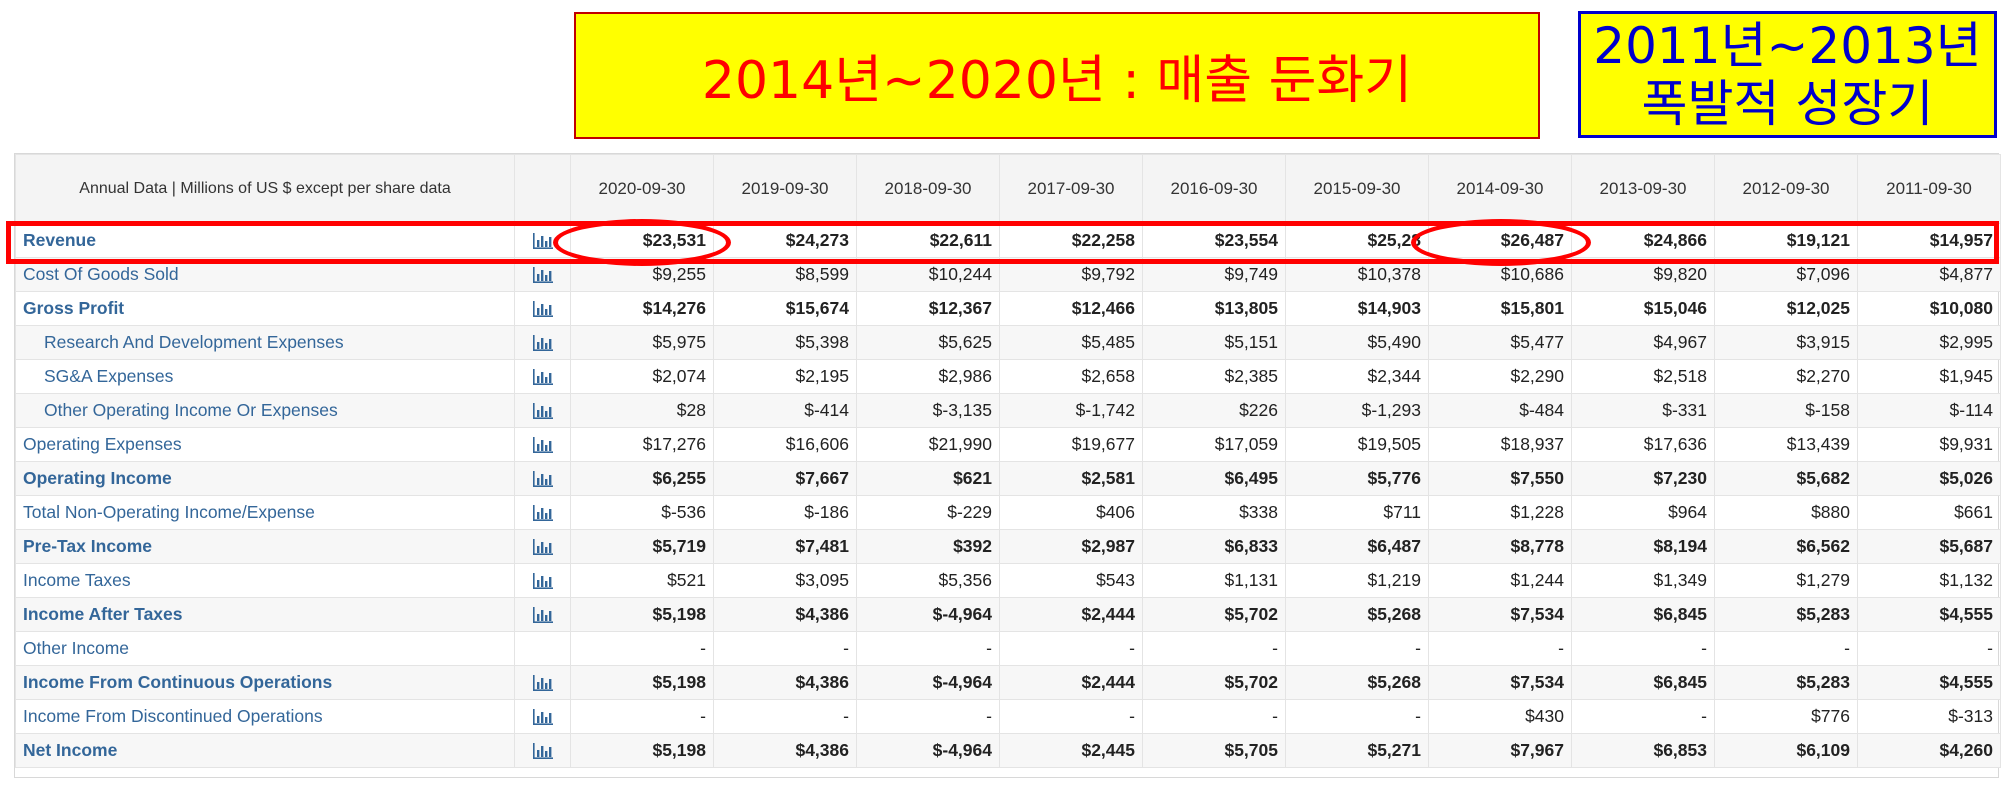 Image resolution: width=2001 pixels, height=788 pixels. I want to click on row-label: Net Income, so click(265, 750).